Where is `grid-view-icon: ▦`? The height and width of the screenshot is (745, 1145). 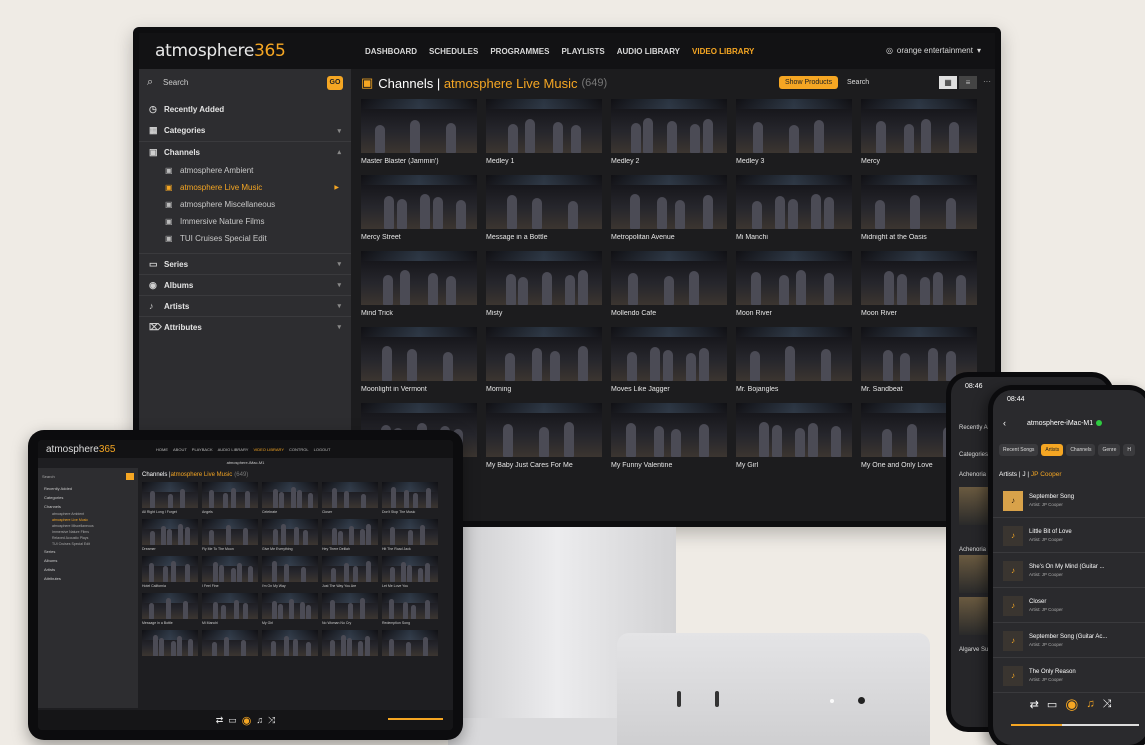 grid-view-icon: ▦ is located at coordinates (948, 82).